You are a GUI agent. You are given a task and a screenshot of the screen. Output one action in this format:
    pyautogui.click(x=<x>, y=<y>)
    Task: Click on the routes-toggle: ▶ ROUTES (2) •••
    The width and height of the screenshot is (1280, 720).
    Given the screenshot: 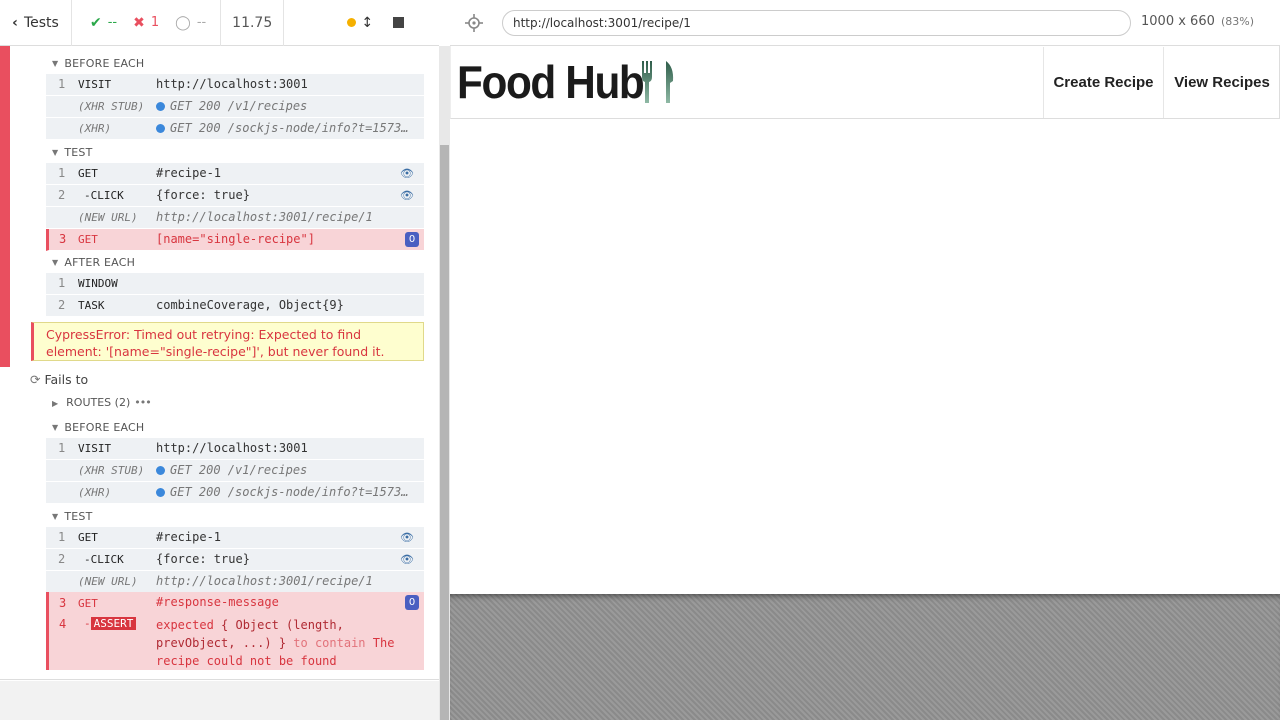 What is the action you would take?
    pyautogui.click(x=102, y=402)
    